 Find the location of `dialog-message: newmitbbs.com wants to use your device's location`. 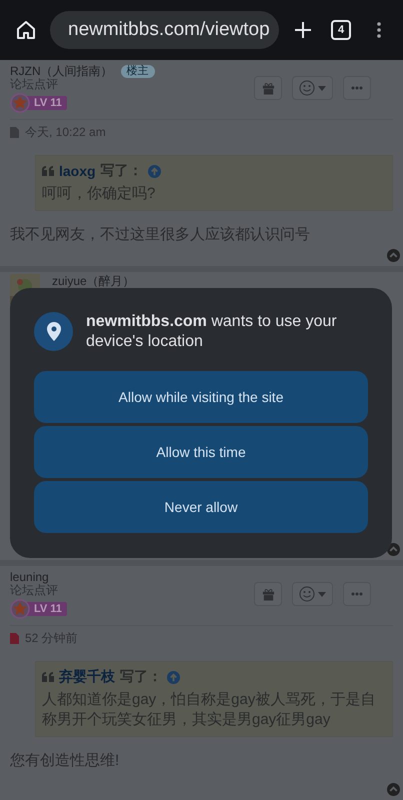

dialog-message: newmitbbs.com wants to use your device's location is located at coordinates (212, 332).